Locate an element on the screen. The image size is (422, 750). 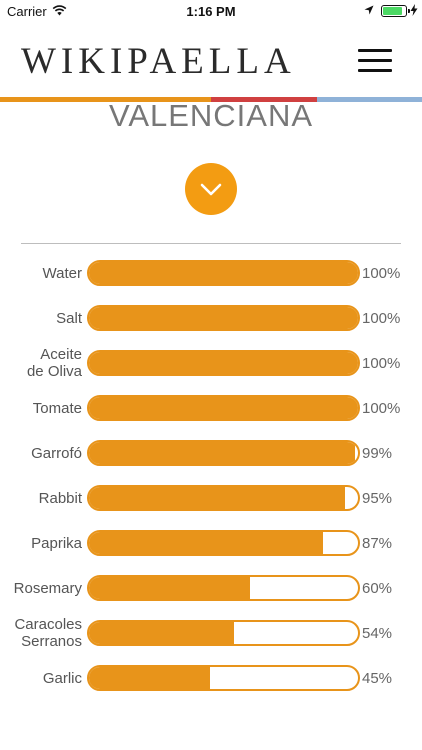
ingredient-row: Caracoles Serranos 54% is located at coordinates (211, 637).